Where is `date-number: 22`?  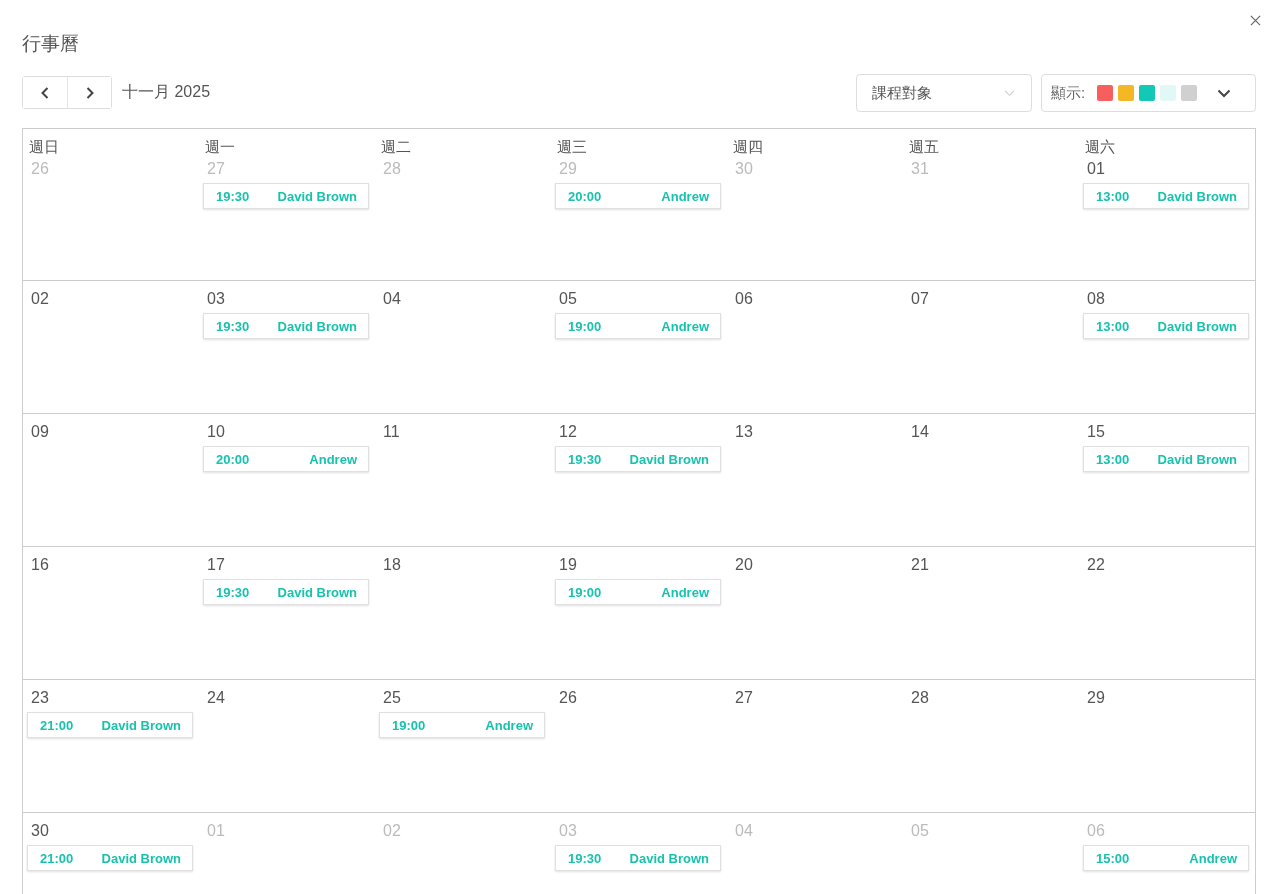
date-number: 22 is located at coordinates (1095, 565).